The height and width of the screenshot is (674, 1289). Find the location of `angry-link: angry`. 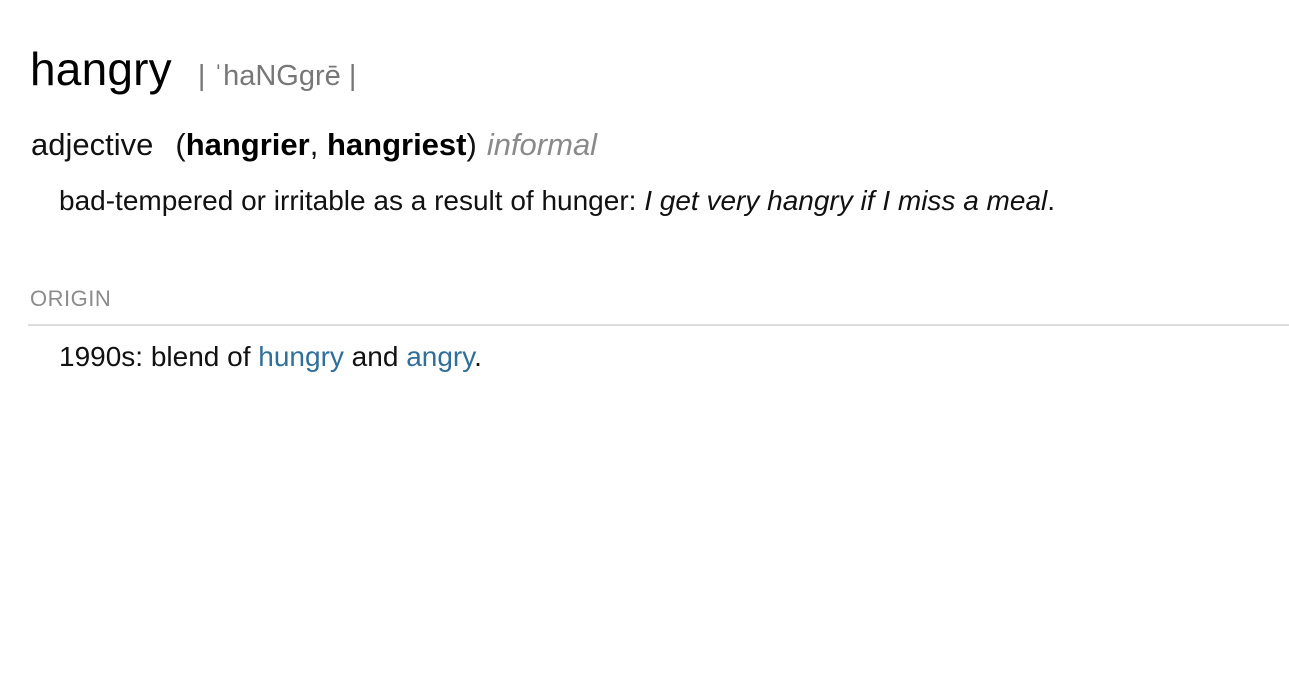

angry-link: angry is located at coordinates (440, 356).